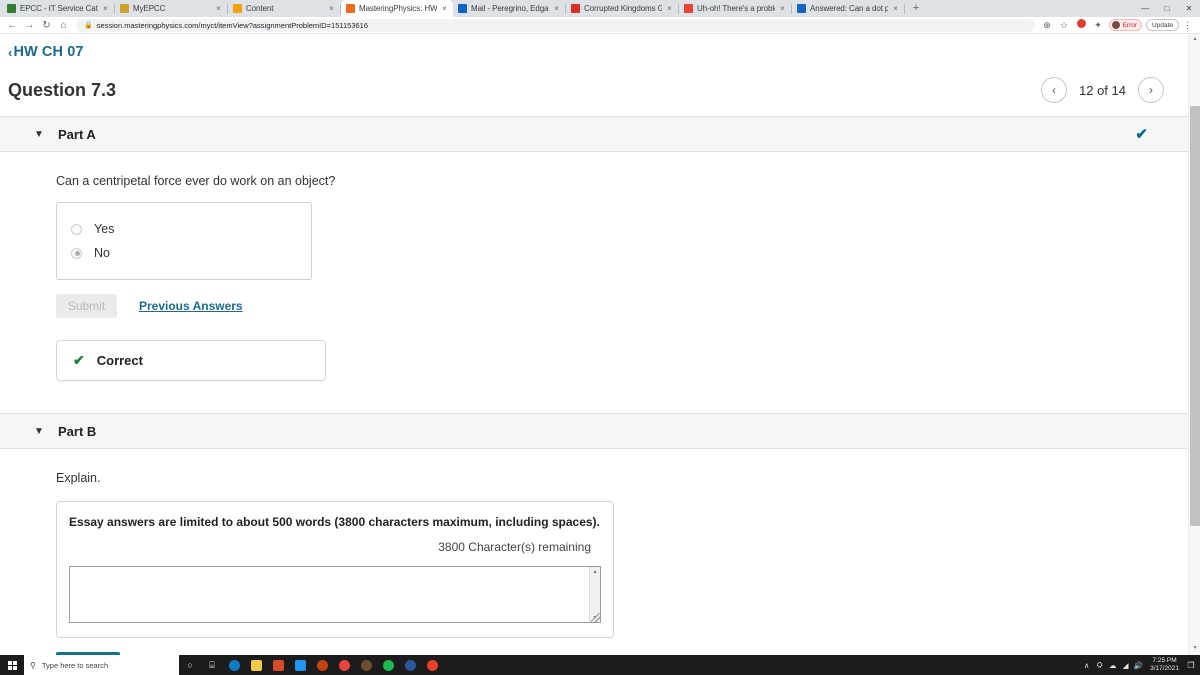  I want to click on browser-tab-1: MyEPCC ×, so click(171, 8).